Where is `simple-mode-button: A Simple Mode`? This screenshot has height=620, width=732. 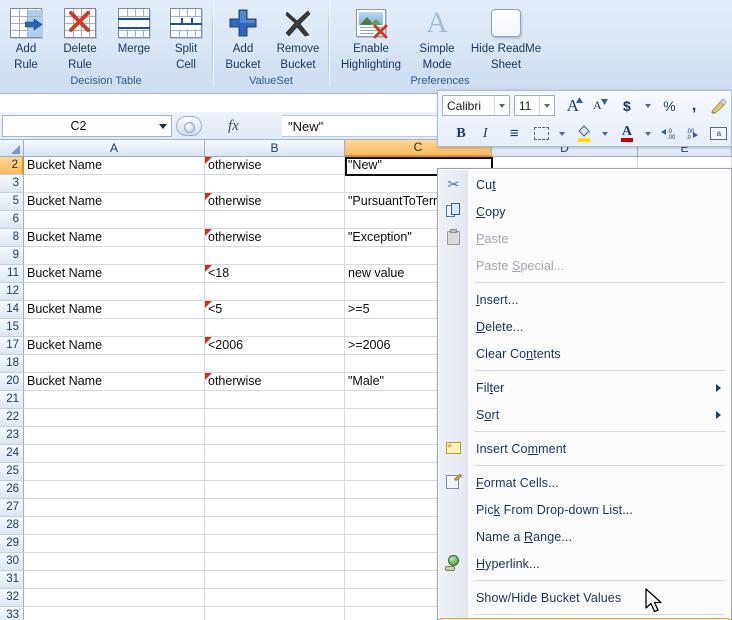
simple-mode-button: A Simple Mode is located at coordinates (437, 37).